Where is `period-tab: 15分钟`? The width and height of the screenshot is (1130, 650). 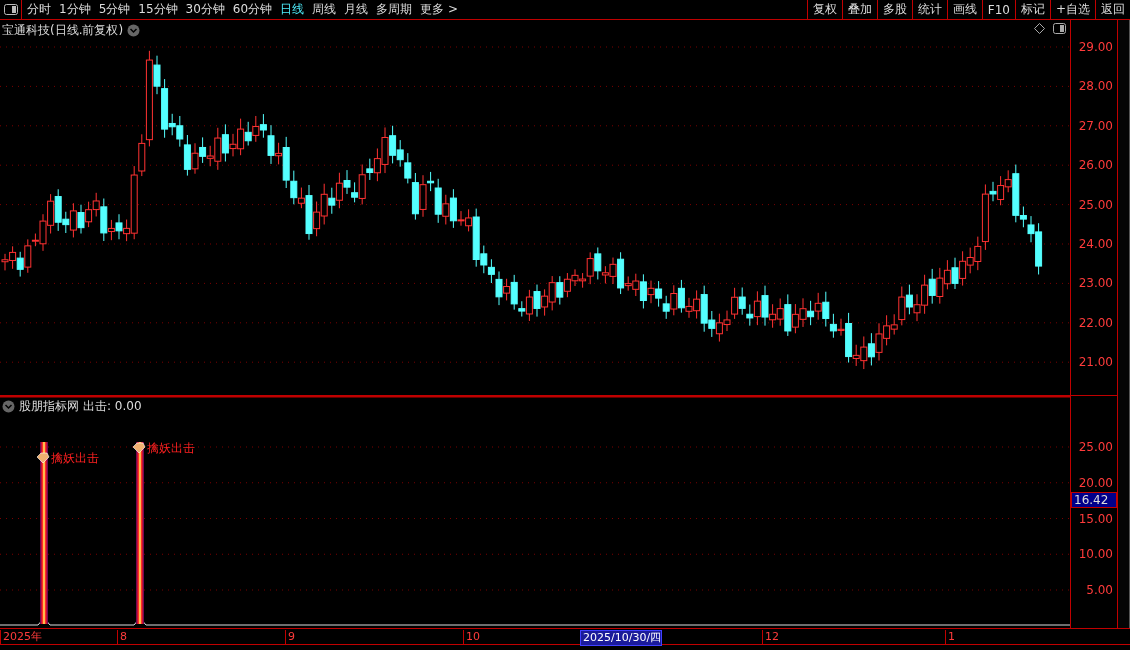 period-tab: 15分钟 is located at coordinates (158, 9).